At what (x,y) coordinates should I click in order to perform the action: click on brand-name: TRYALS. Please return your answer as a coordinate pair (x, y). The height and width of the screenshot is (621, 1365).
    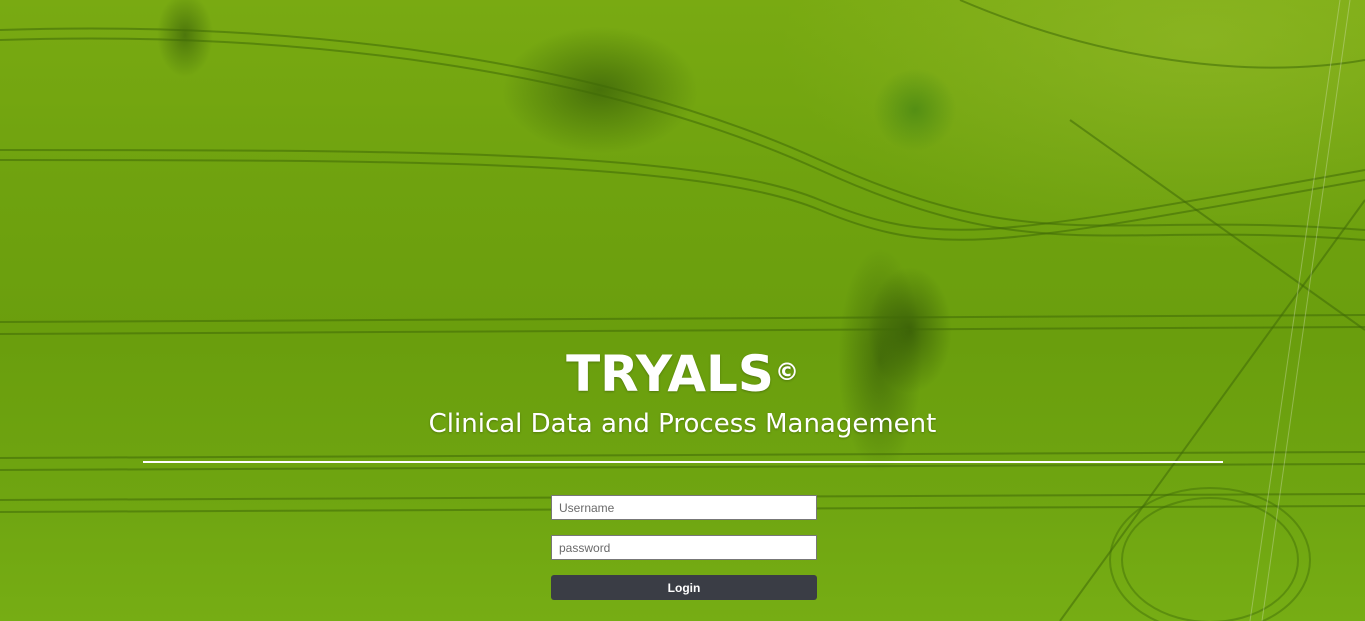
    Looking at the image, I should click on (670, 374).